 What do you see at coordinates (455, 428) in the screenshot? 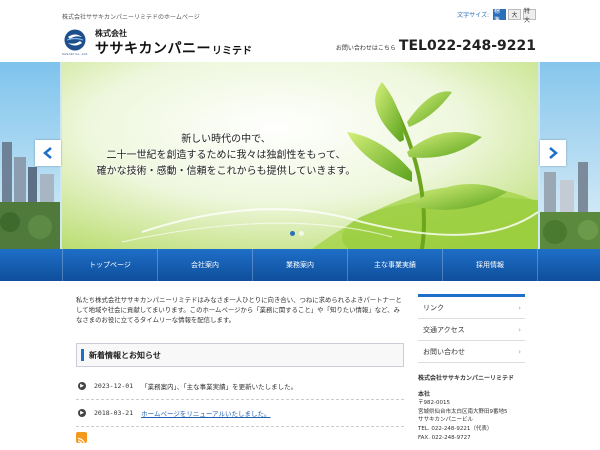
I see `sidebar-tel: TEL. 022-248-9221（代表）` at bounding box center [455, 428].